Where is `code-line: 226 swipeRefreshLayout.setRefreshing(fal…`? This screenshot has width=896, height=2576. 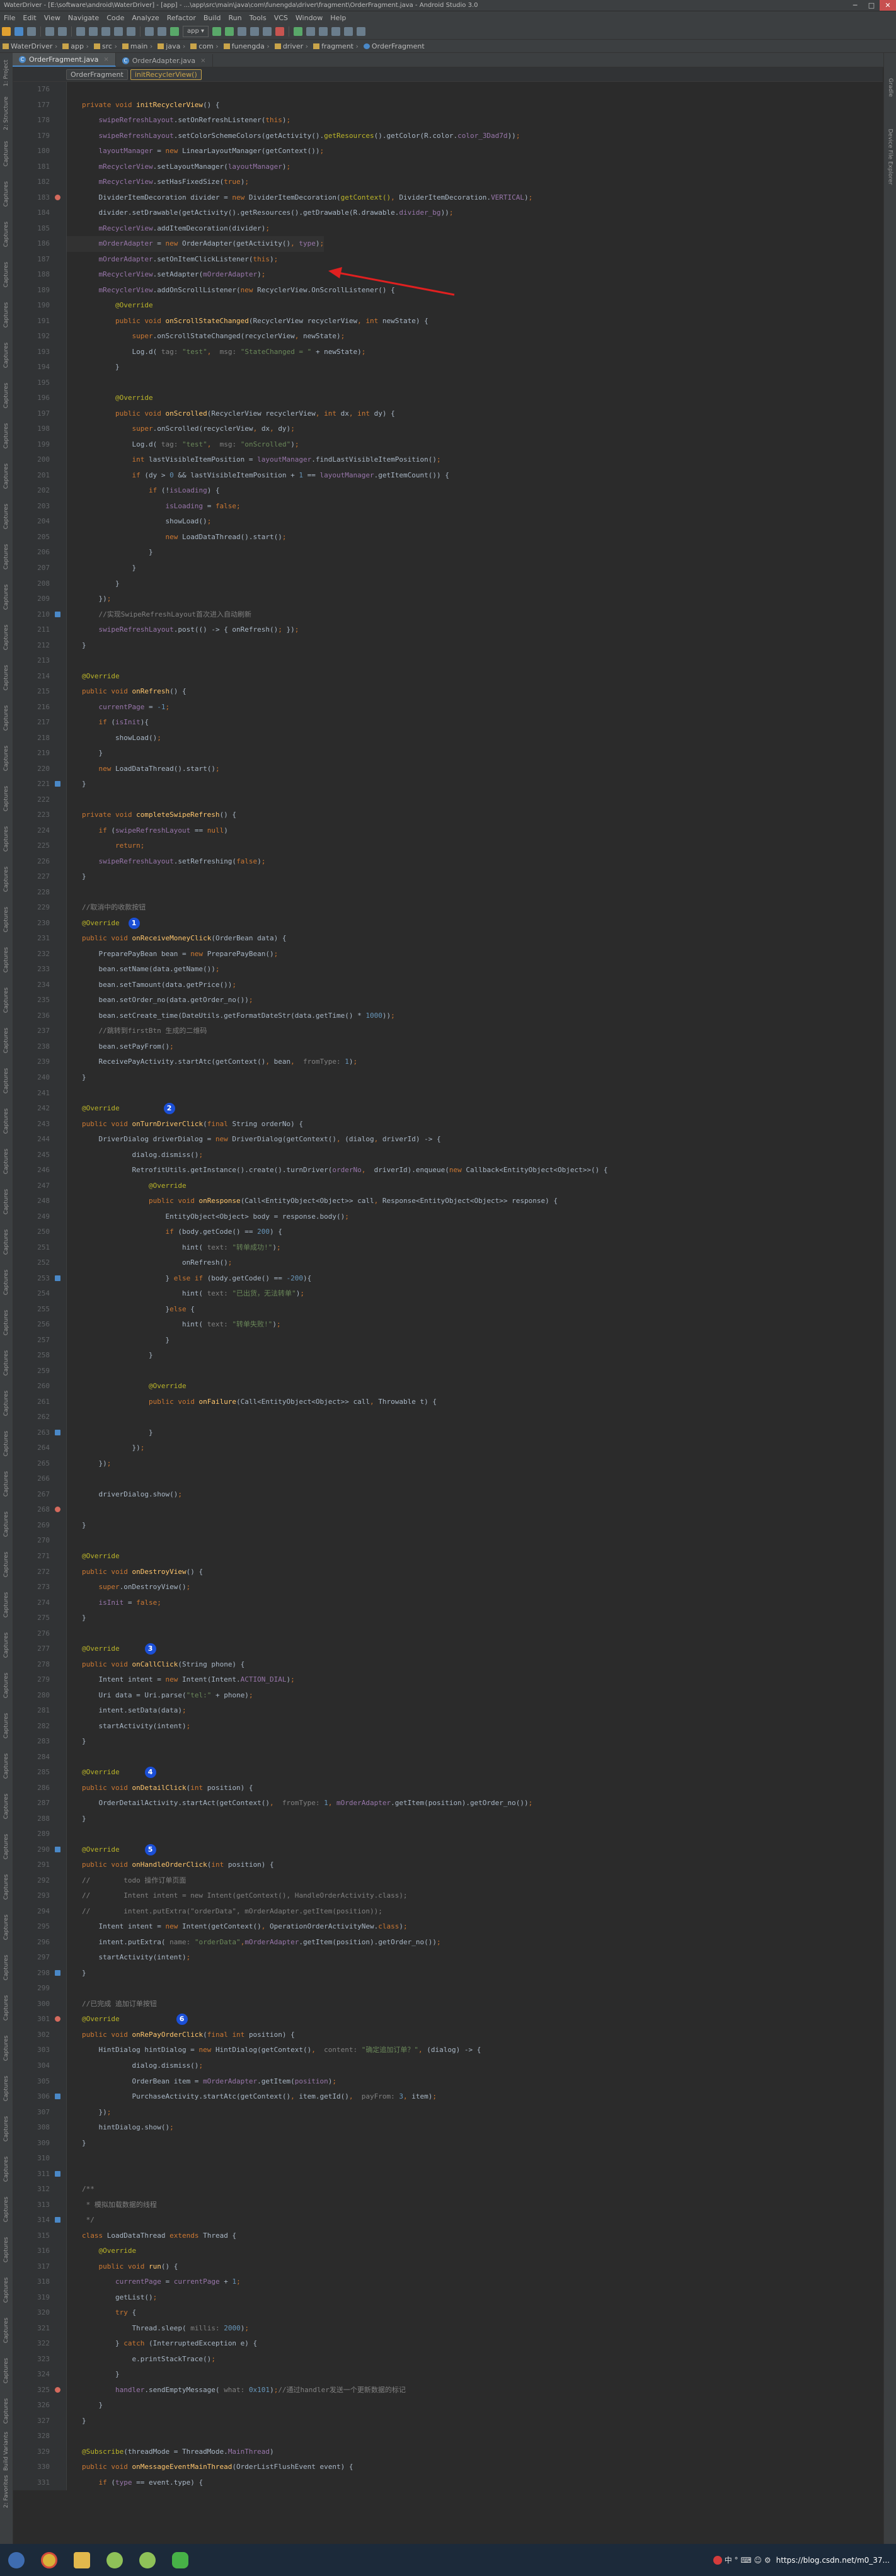 code-line: 226 swipeRefreshLayout.setRefreshing(fal… is located at coordinates (448, 861).